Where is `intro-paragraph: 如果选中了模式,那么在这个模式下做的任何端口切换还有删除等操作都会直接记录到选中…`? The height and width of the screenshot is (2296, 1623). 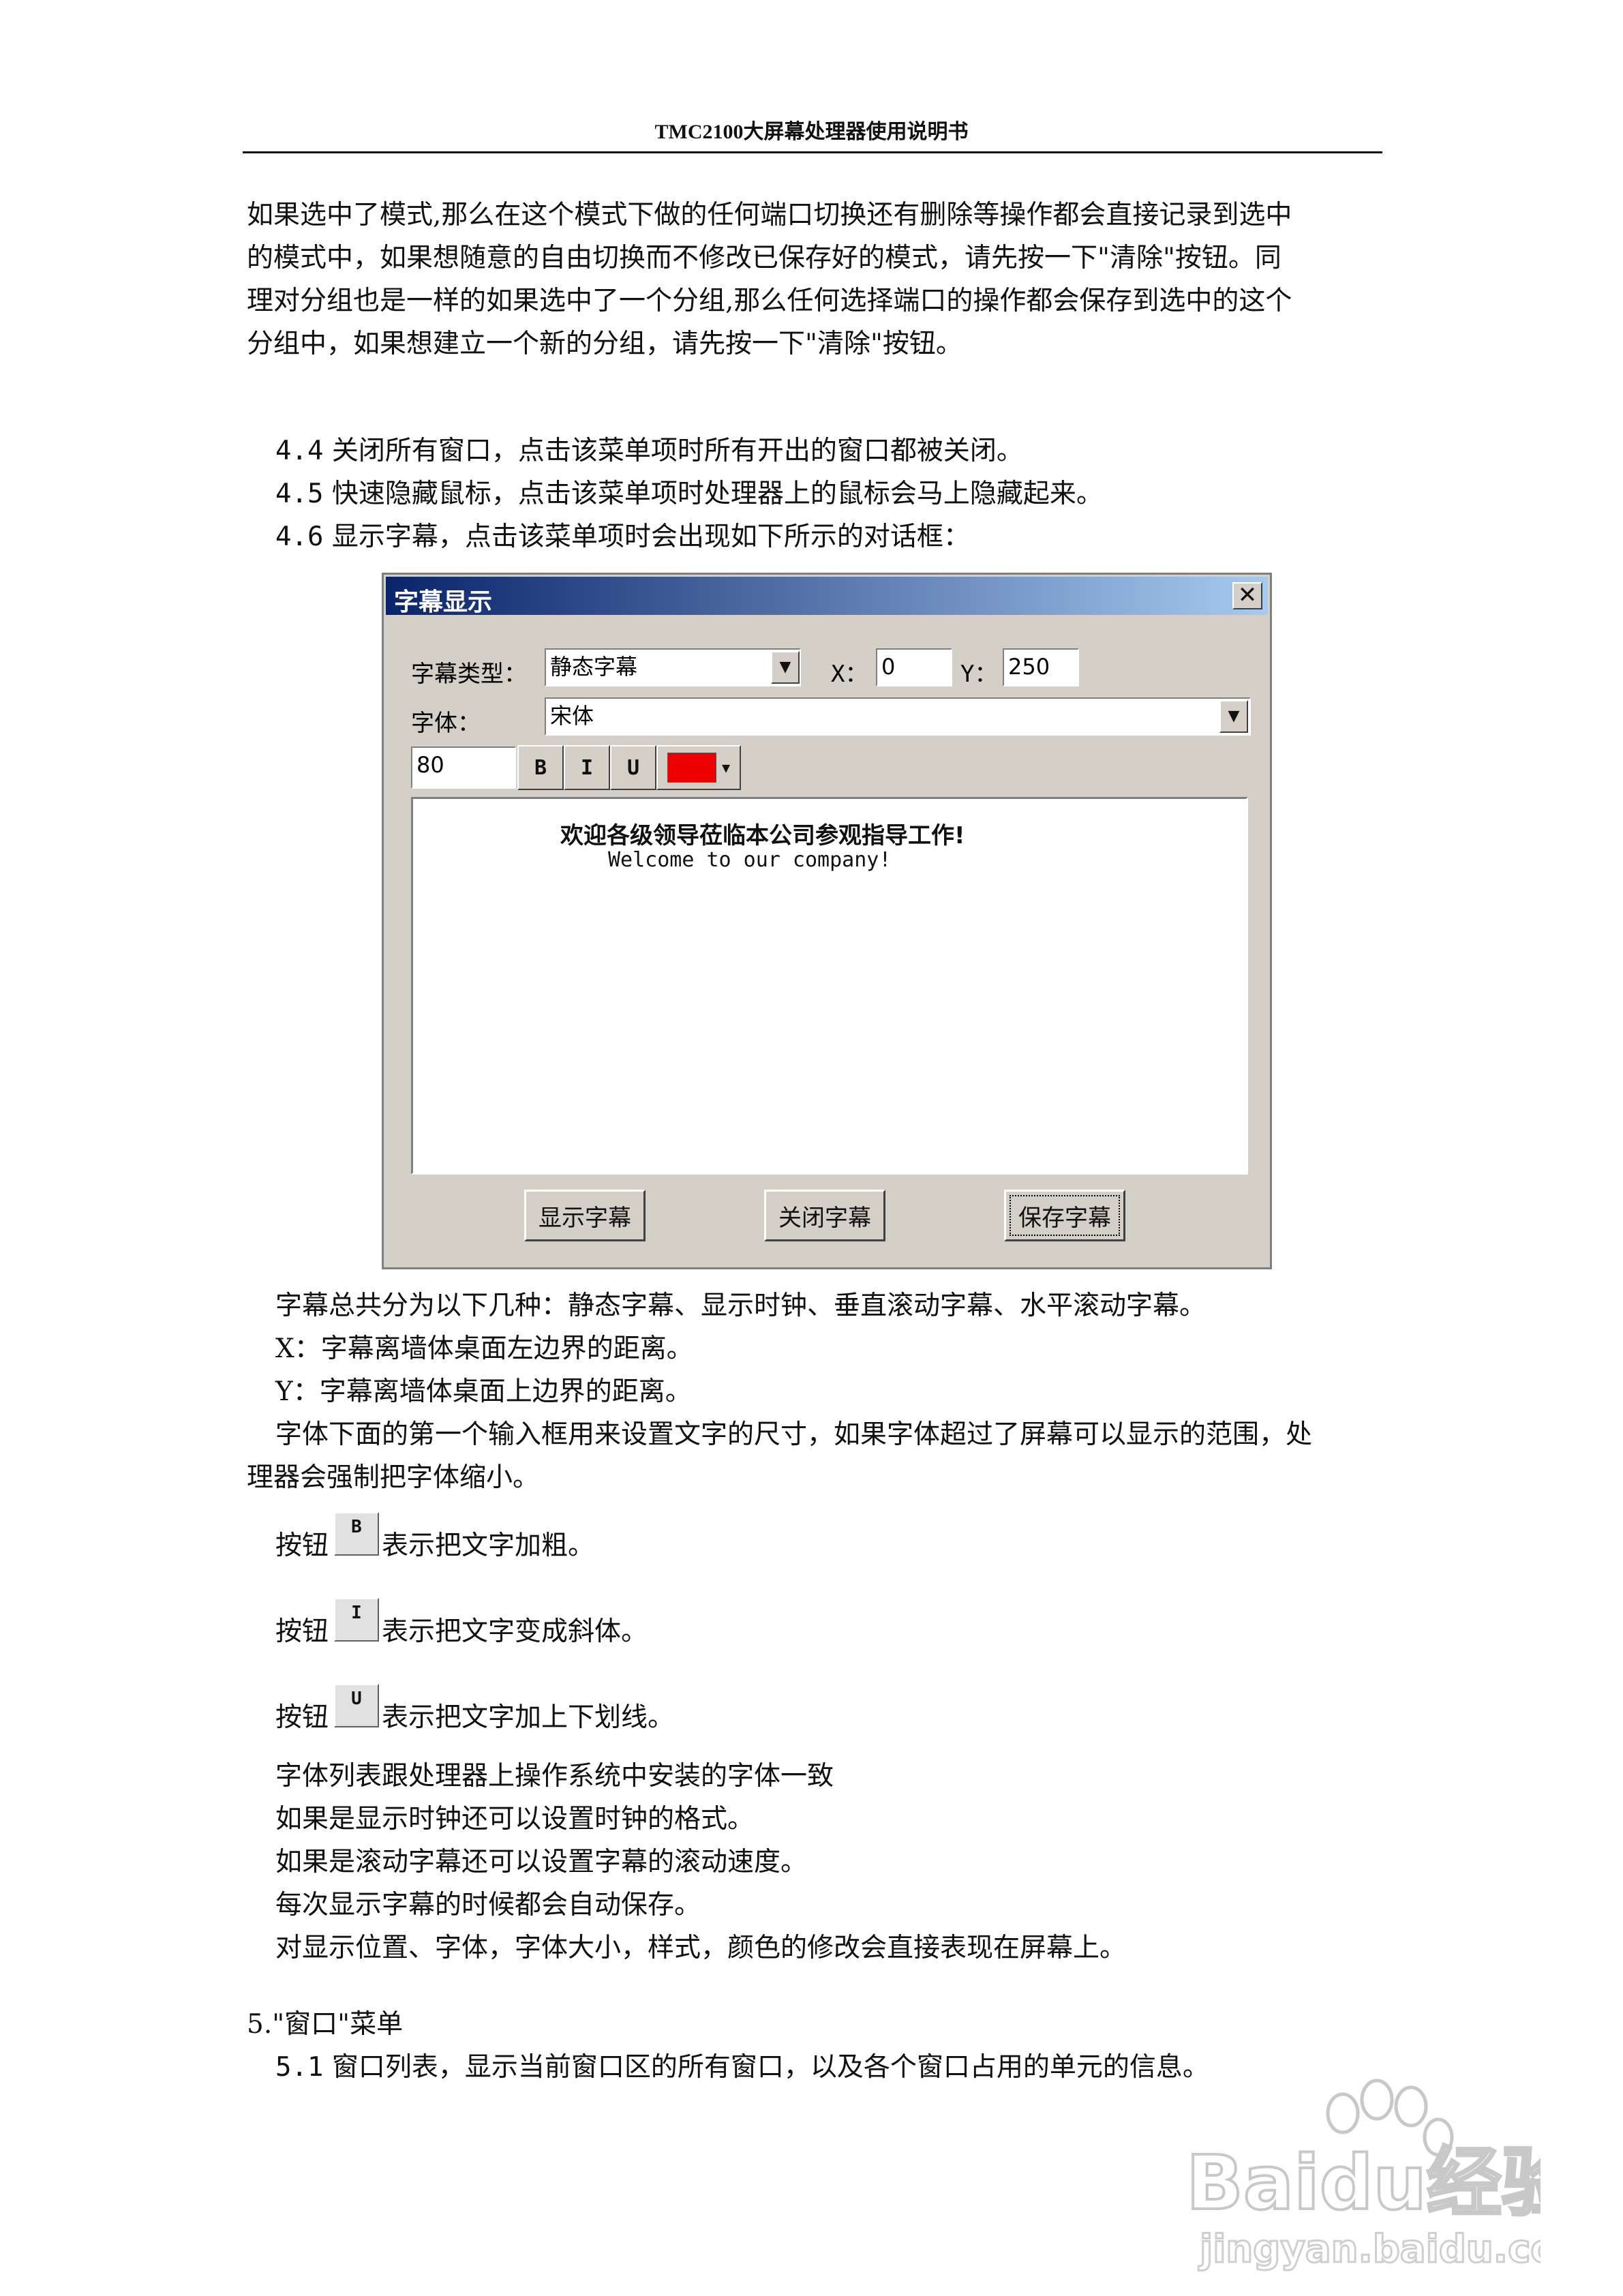
intro-paragraph: 如果选中了模式,那么在这个模式下做的任何端口切换还有删除等操作都会直接记录到选中… is located at coordinates (819, 279).